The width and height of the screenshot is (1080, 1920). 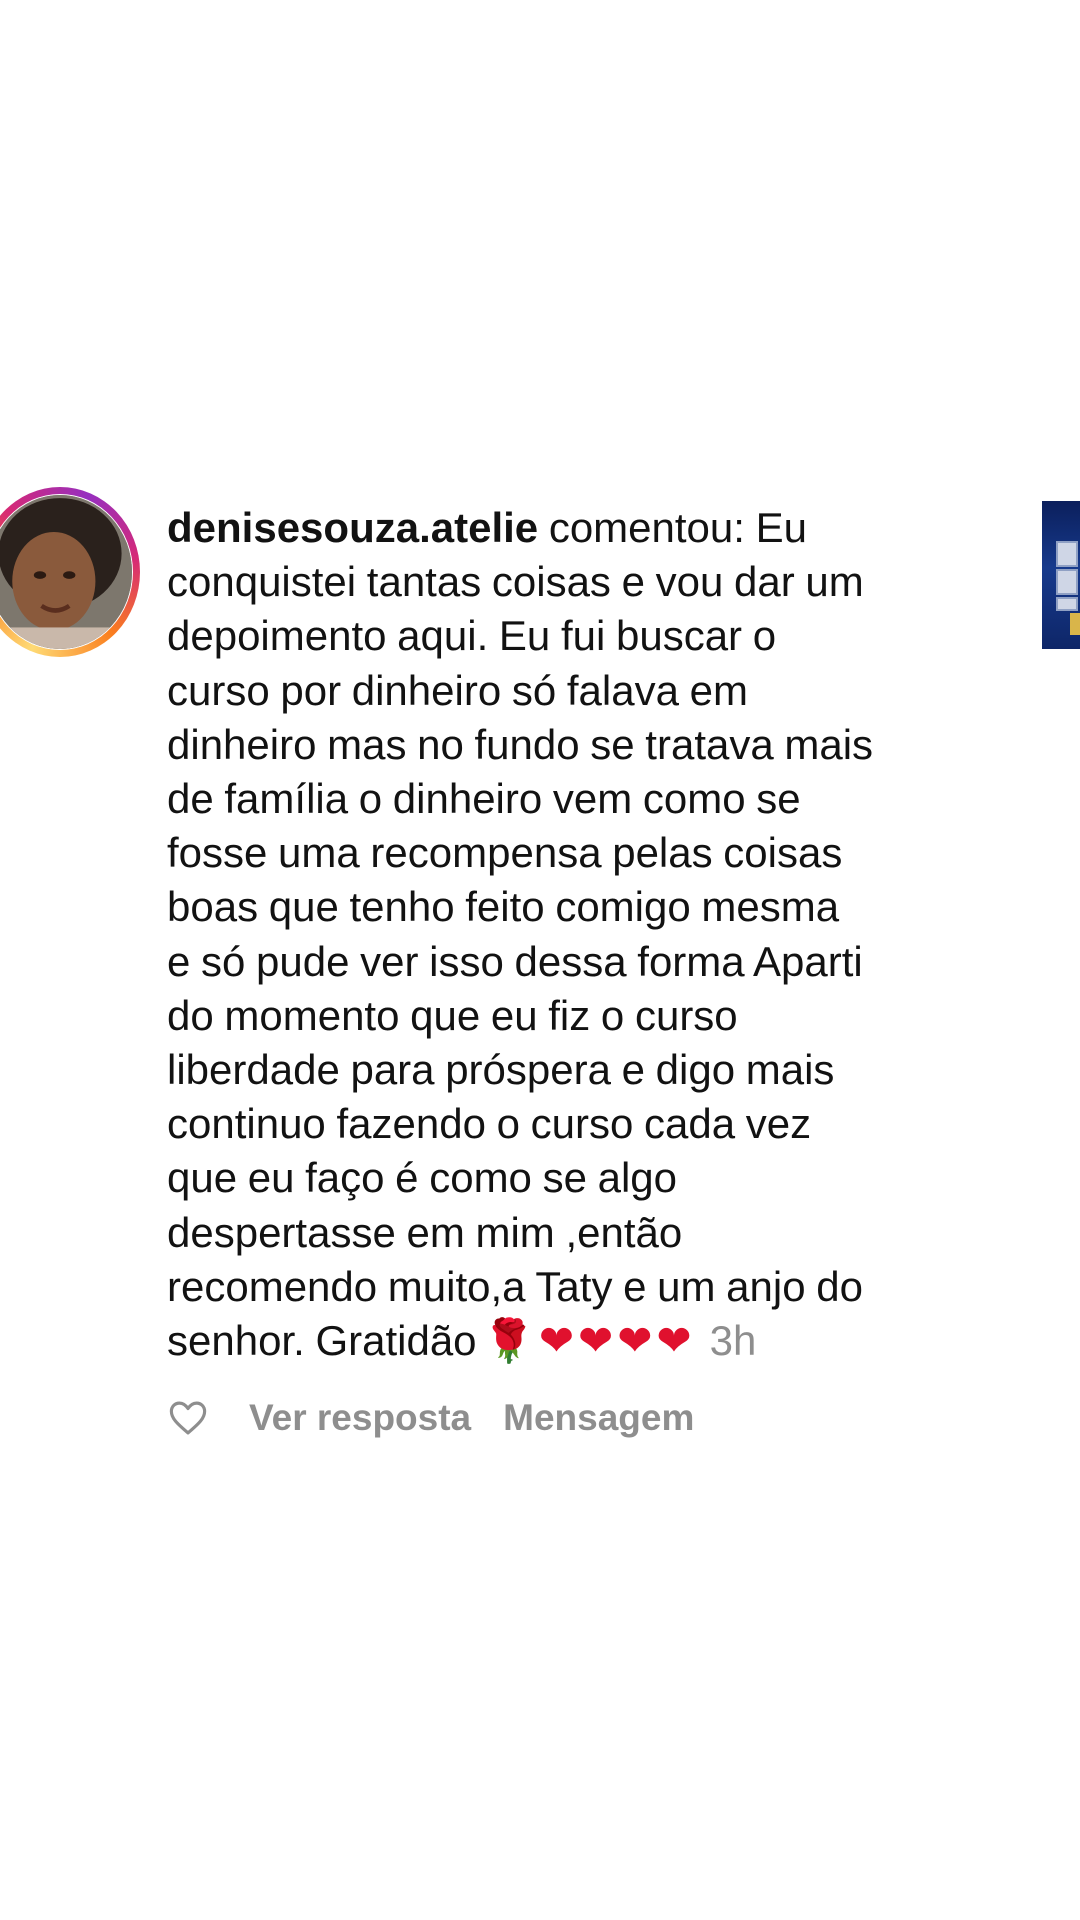 What do you see at coordinates (188, 1418) in the screenshot?
I see `heart-outline-icon` at bounding box center [188, 1418].